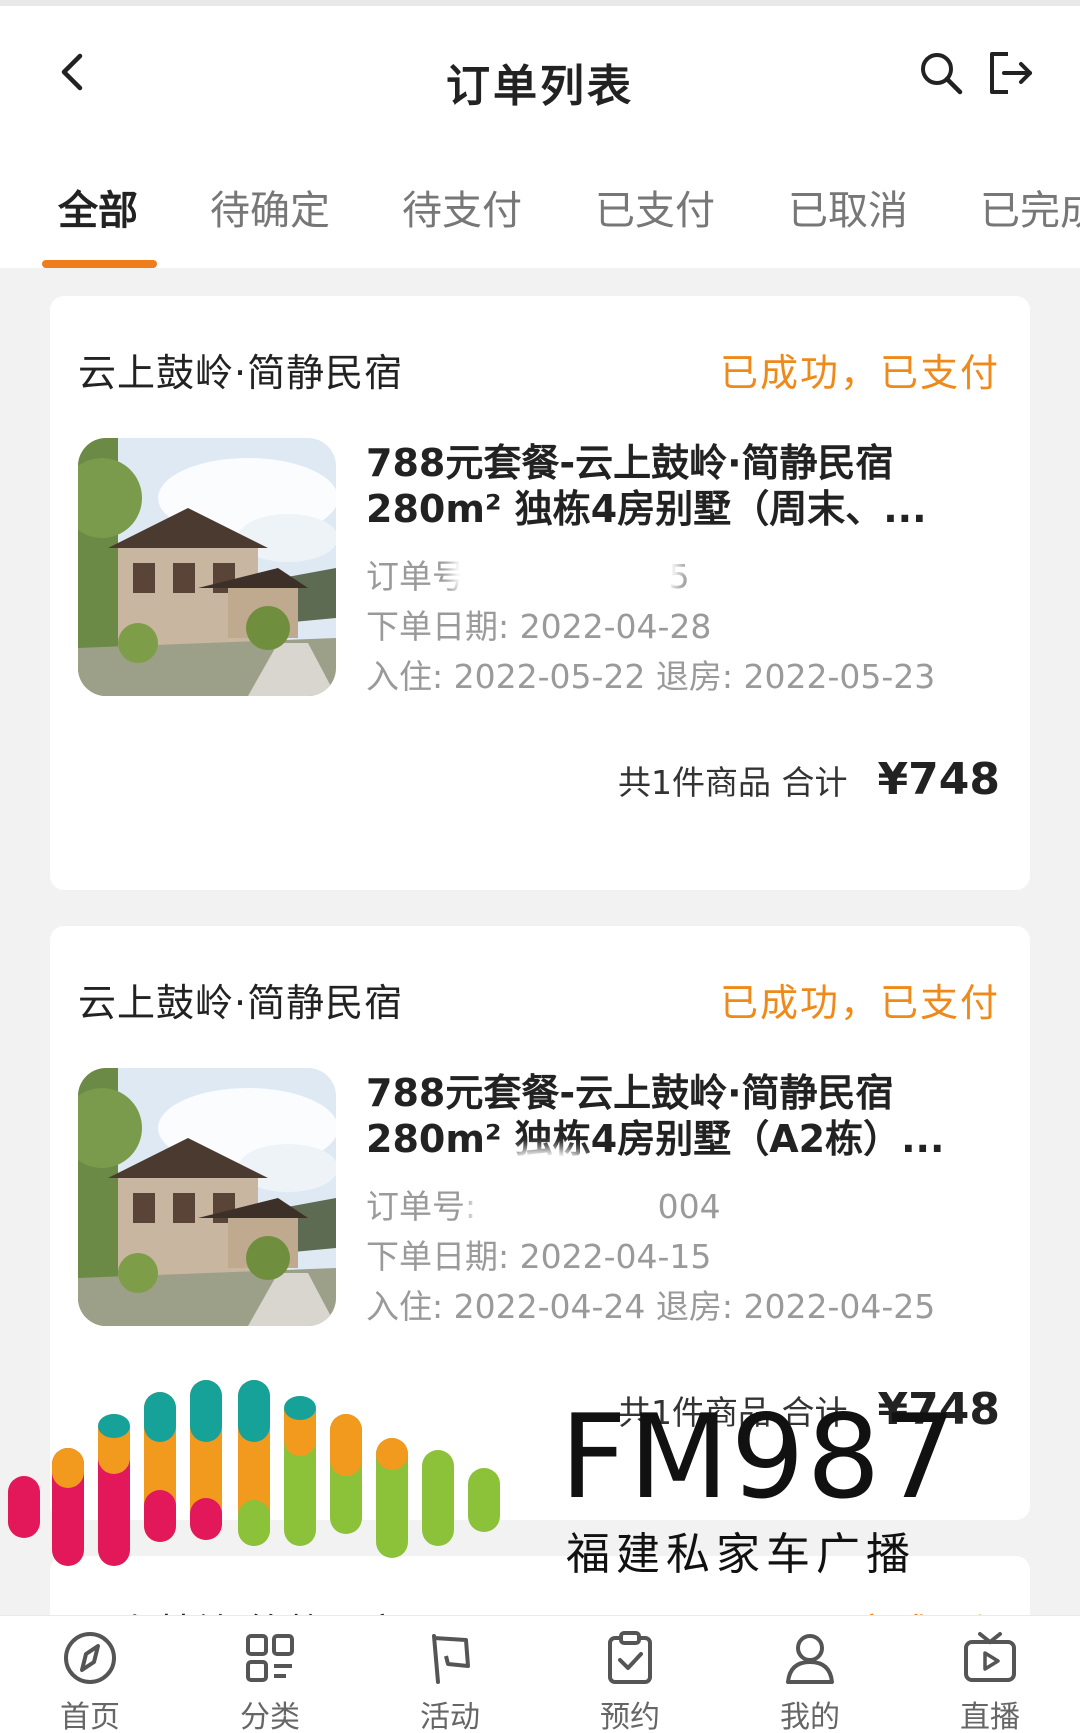 The height and width of the screenshot is (1733, 1080). Describe the element at coordinates (848, 207) in the screenshot. I see `tab-cancelled: 已取消` at that location.